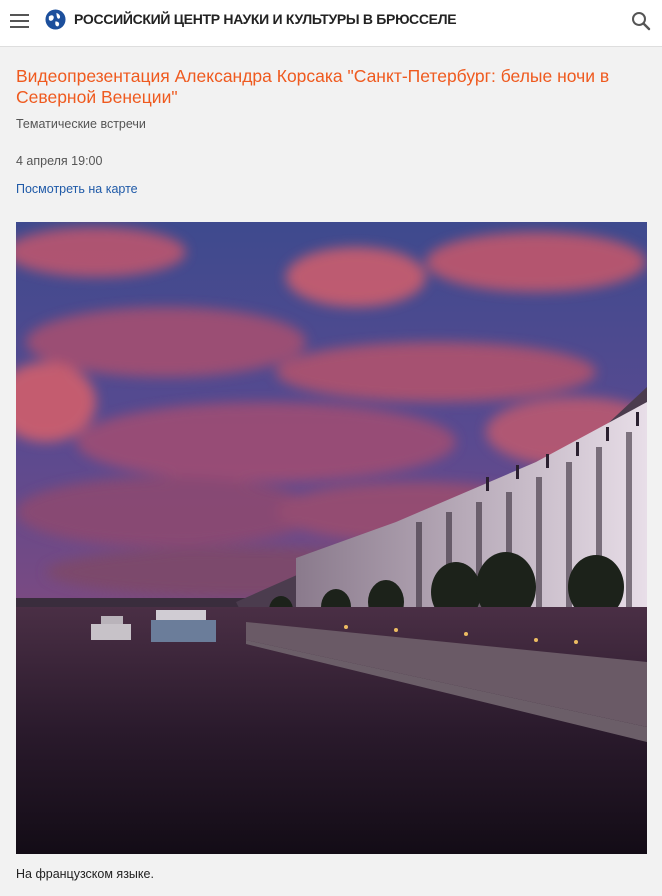  Describe the element at coordinates (81, 124) in the screenshot. I see `event-category: Тематические встречи` at that location.